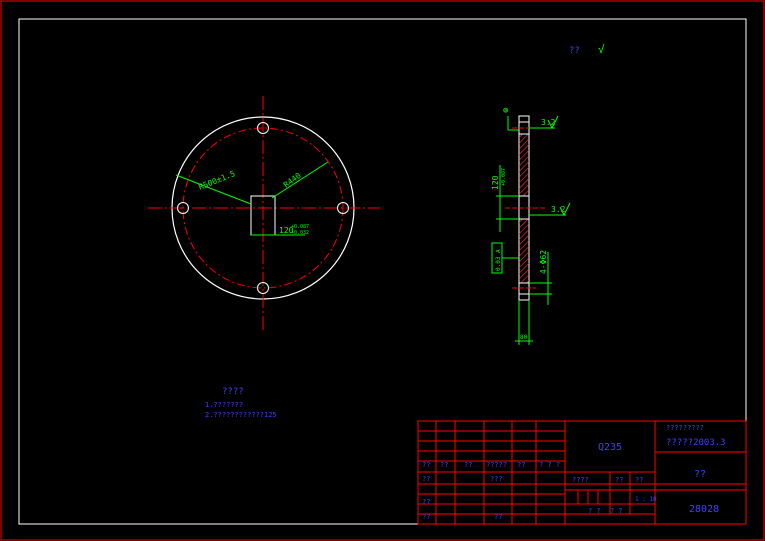 The width and height of the screenshot is (765, 541). What do you see at coordinates (496, 479) in the screenshot?
I see `tb-left-label-2: ???` at bounding box center [496, 479].